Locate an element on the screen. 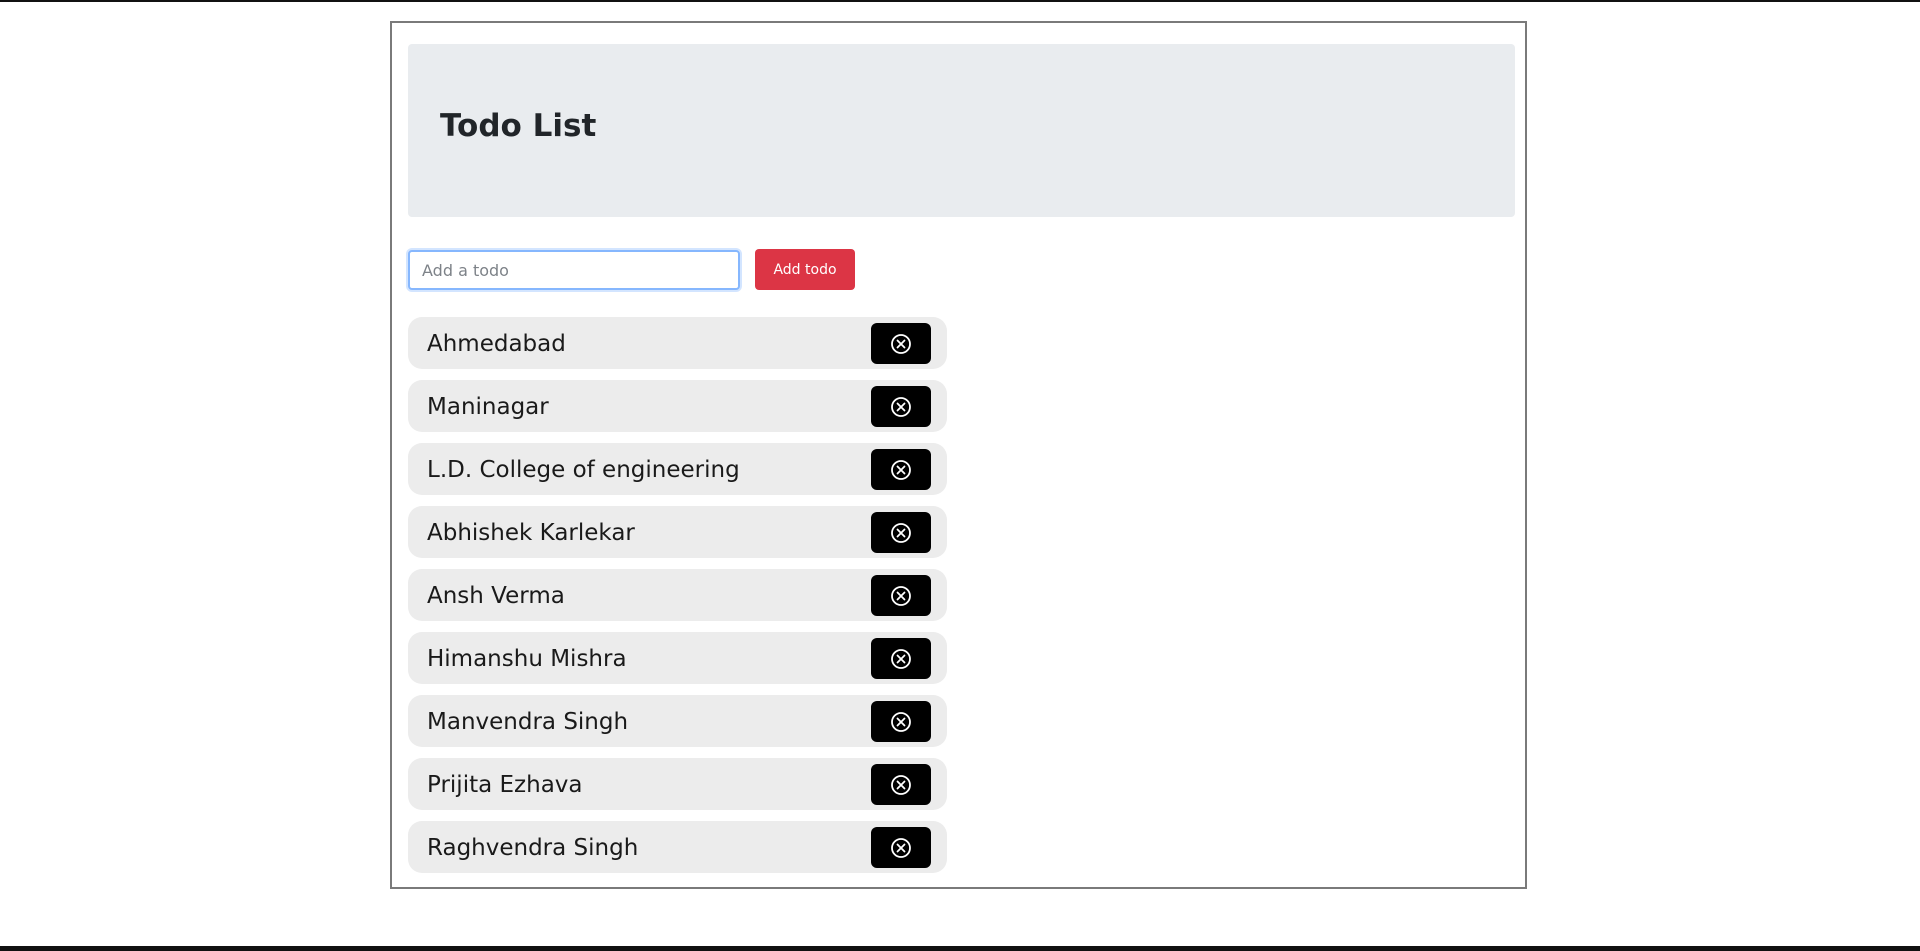 The width and height of the screenshot is (1920, 951). todo-item: Prijita Ezhava is located at coordinates (677, 784).